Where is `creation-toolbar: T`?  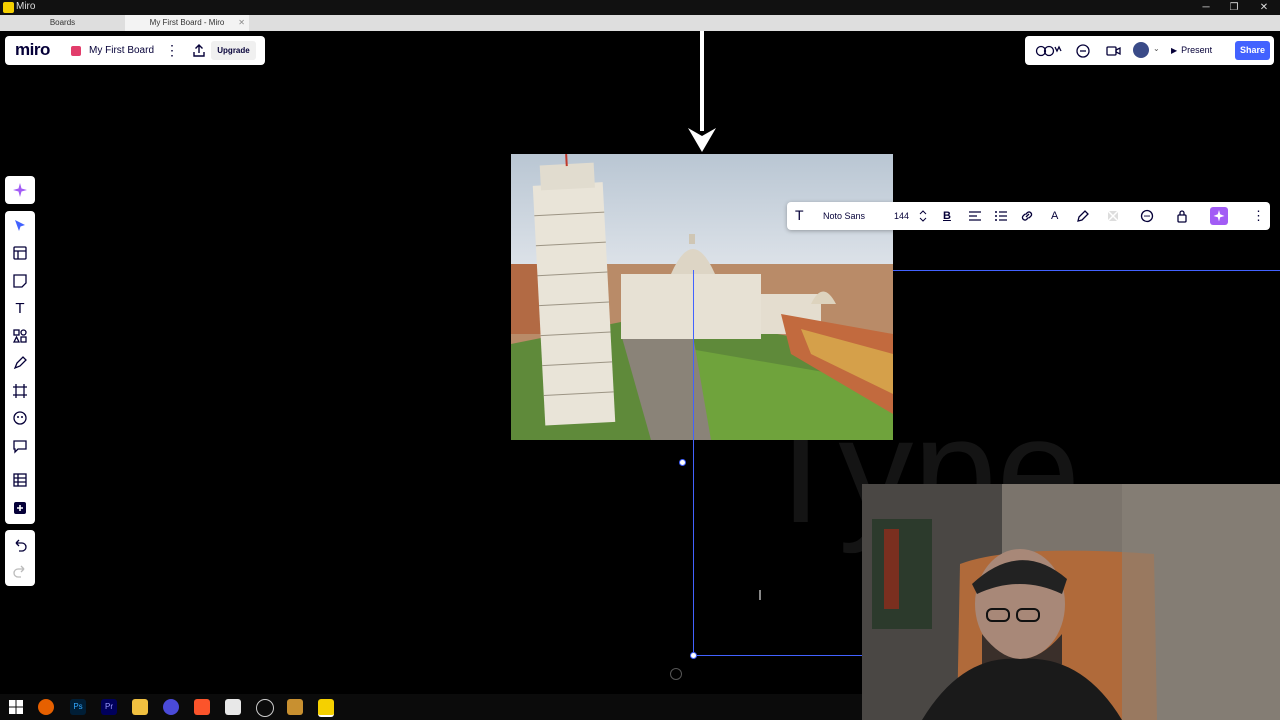
creation-toolbar: T is located at coordinates (20, 367).